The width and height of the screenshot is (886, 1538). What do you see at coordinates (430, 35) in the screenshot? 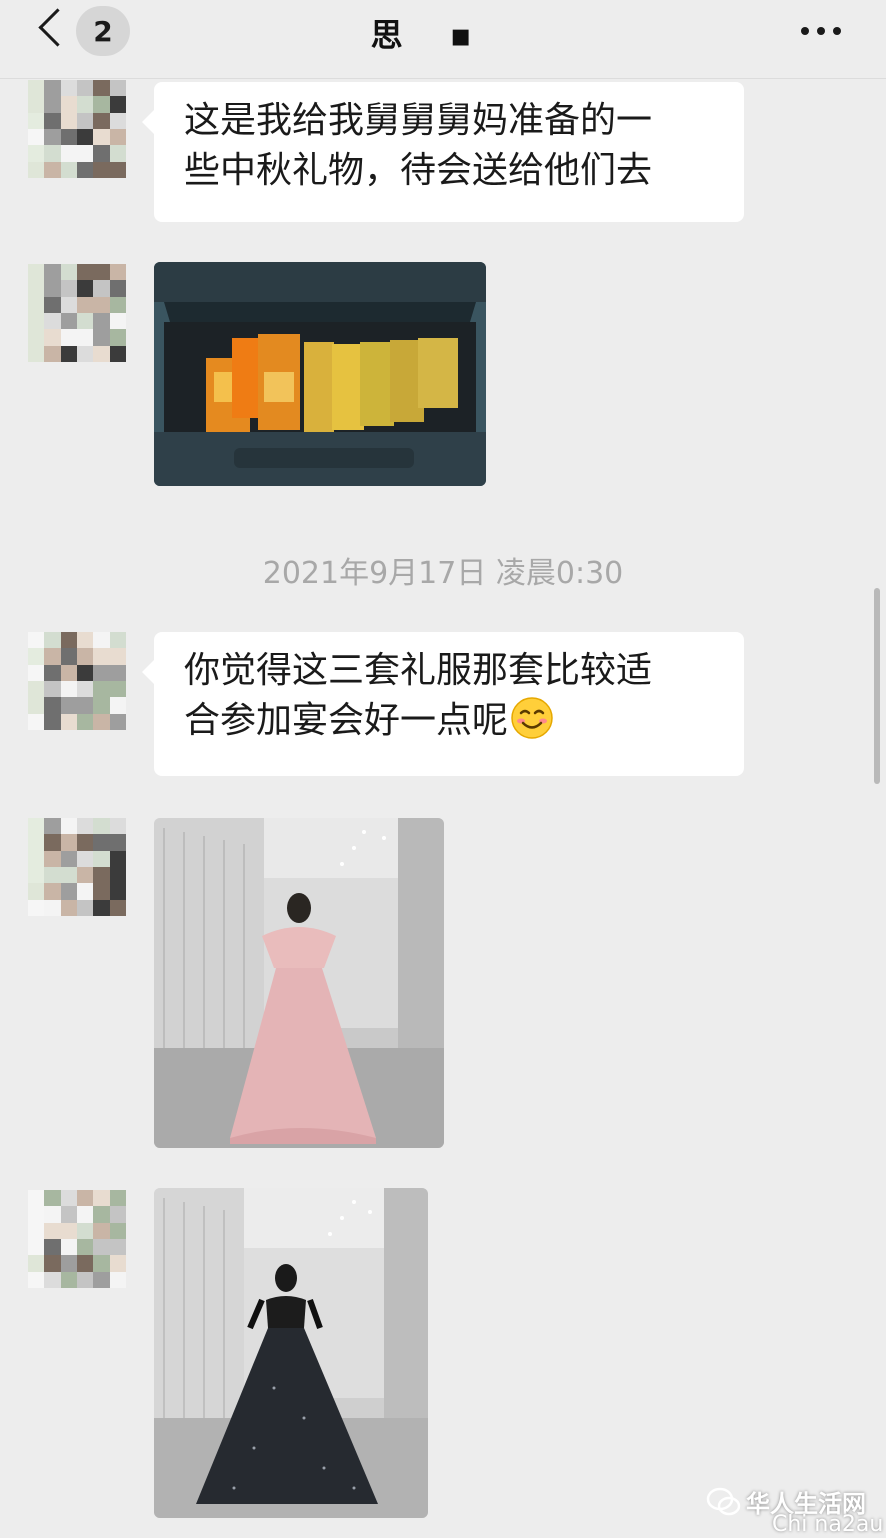
I see `chat-title: 思 ▪` at bounding box center [430, 35].